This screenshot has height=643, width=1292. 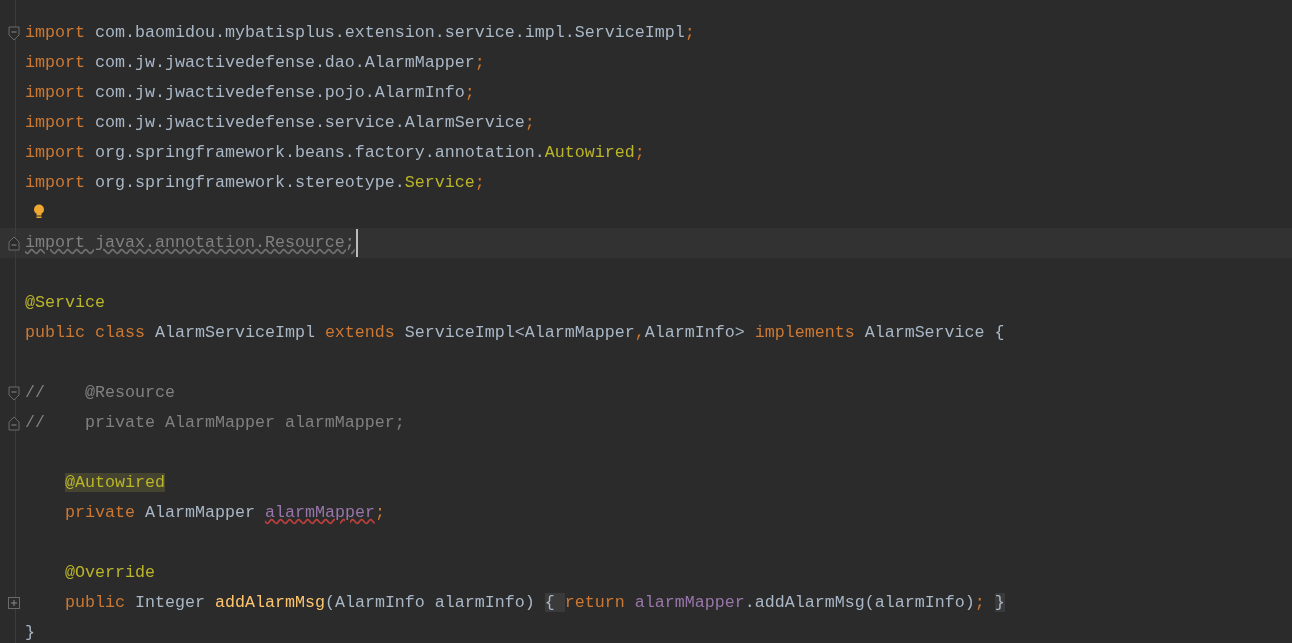 What do you see at coordinates (100, 393) in the screenshot?
I see `code-line: // @Resource` at bounding box center [100, 393].